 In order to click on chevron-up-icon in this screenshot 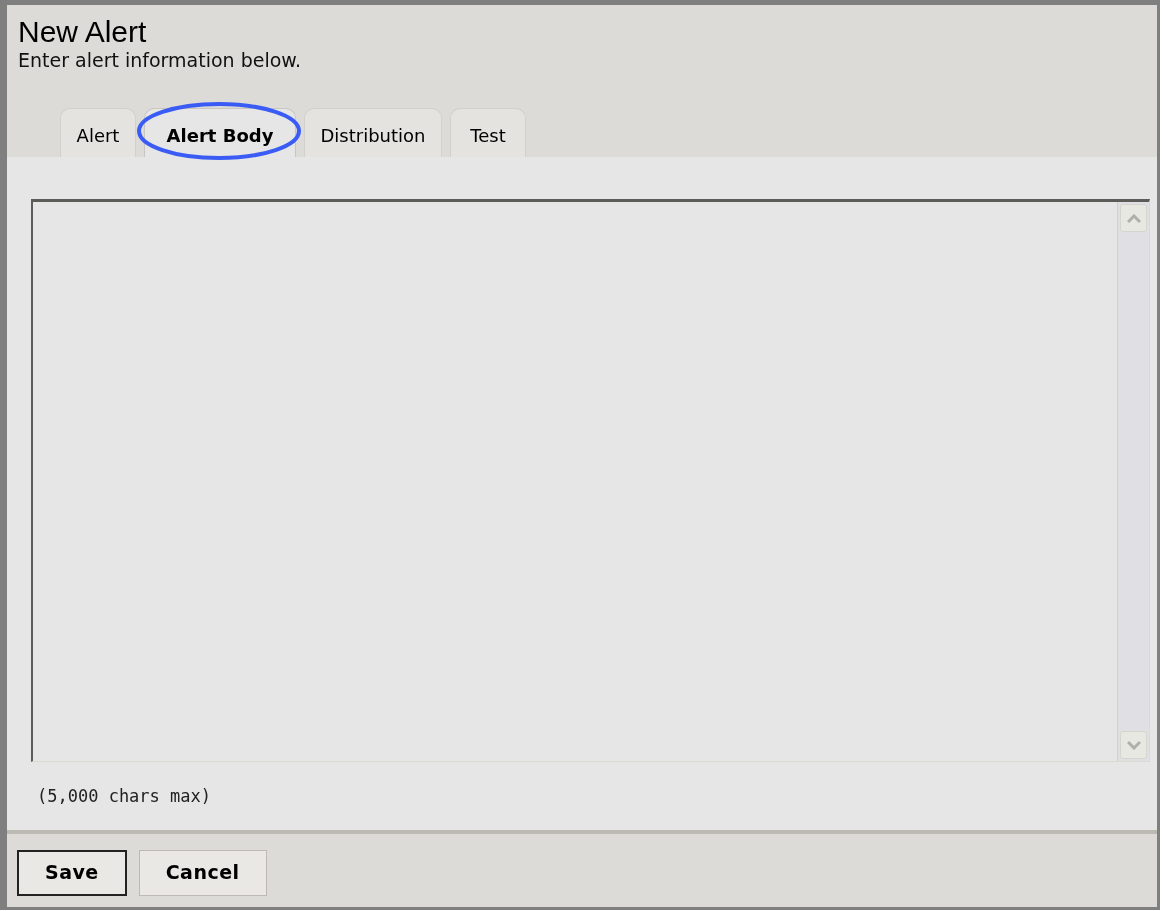, I will do `click(1133, 218)`.